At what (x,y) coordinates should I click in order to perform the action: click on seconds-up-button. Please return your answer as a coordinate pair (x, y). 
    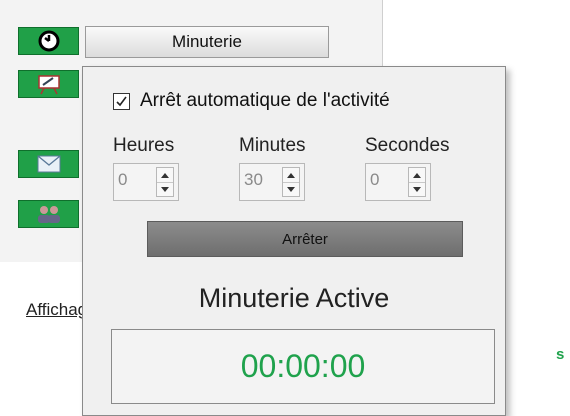
    Looking at the image, I should click on (417, 175).